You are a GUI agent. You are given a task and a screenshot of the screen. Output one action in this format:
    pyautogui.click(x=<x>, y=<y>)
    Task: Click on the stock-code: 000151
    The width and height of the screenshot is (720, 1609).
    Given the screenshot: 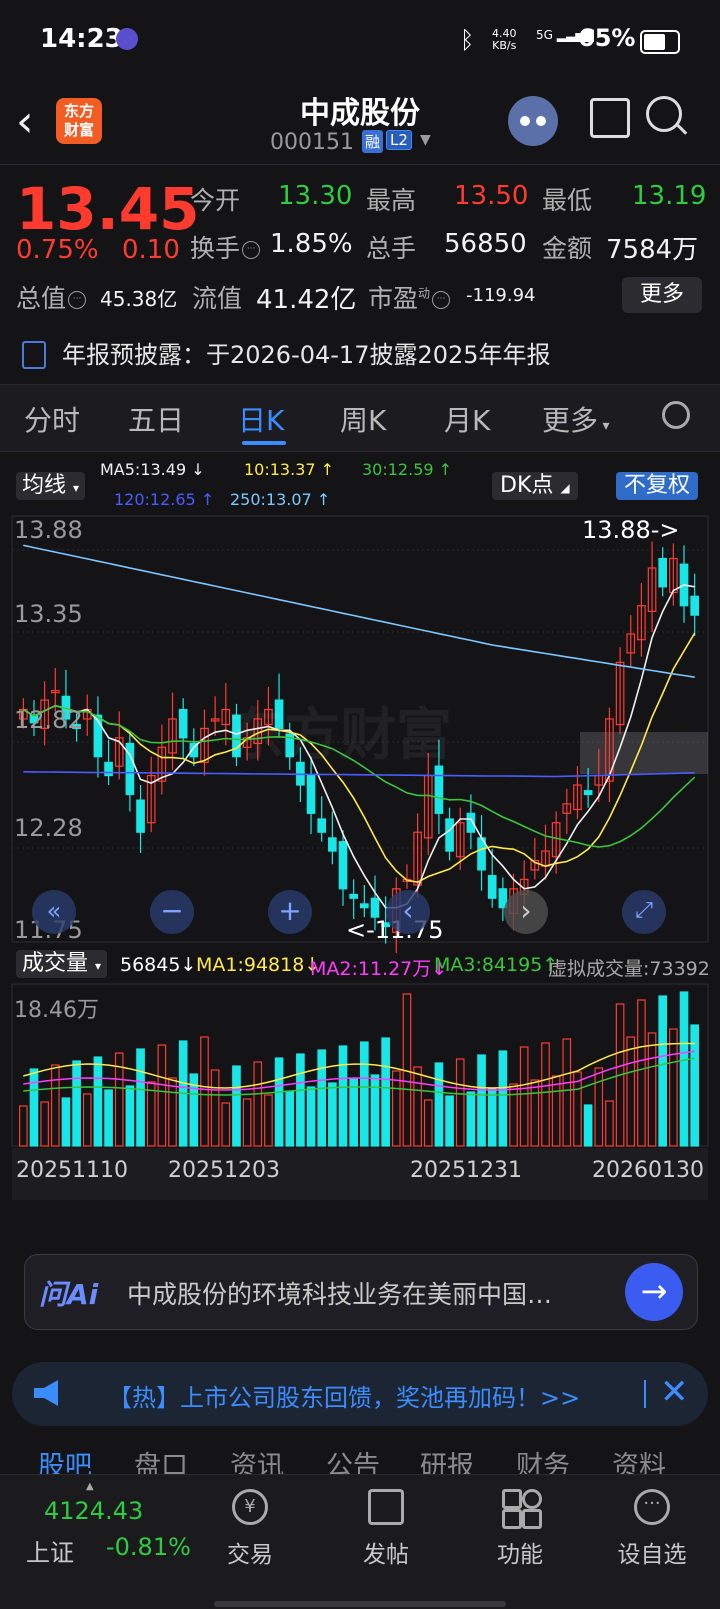 What is the action you would take?
    pyautogui.click(x=312, y=142)
    